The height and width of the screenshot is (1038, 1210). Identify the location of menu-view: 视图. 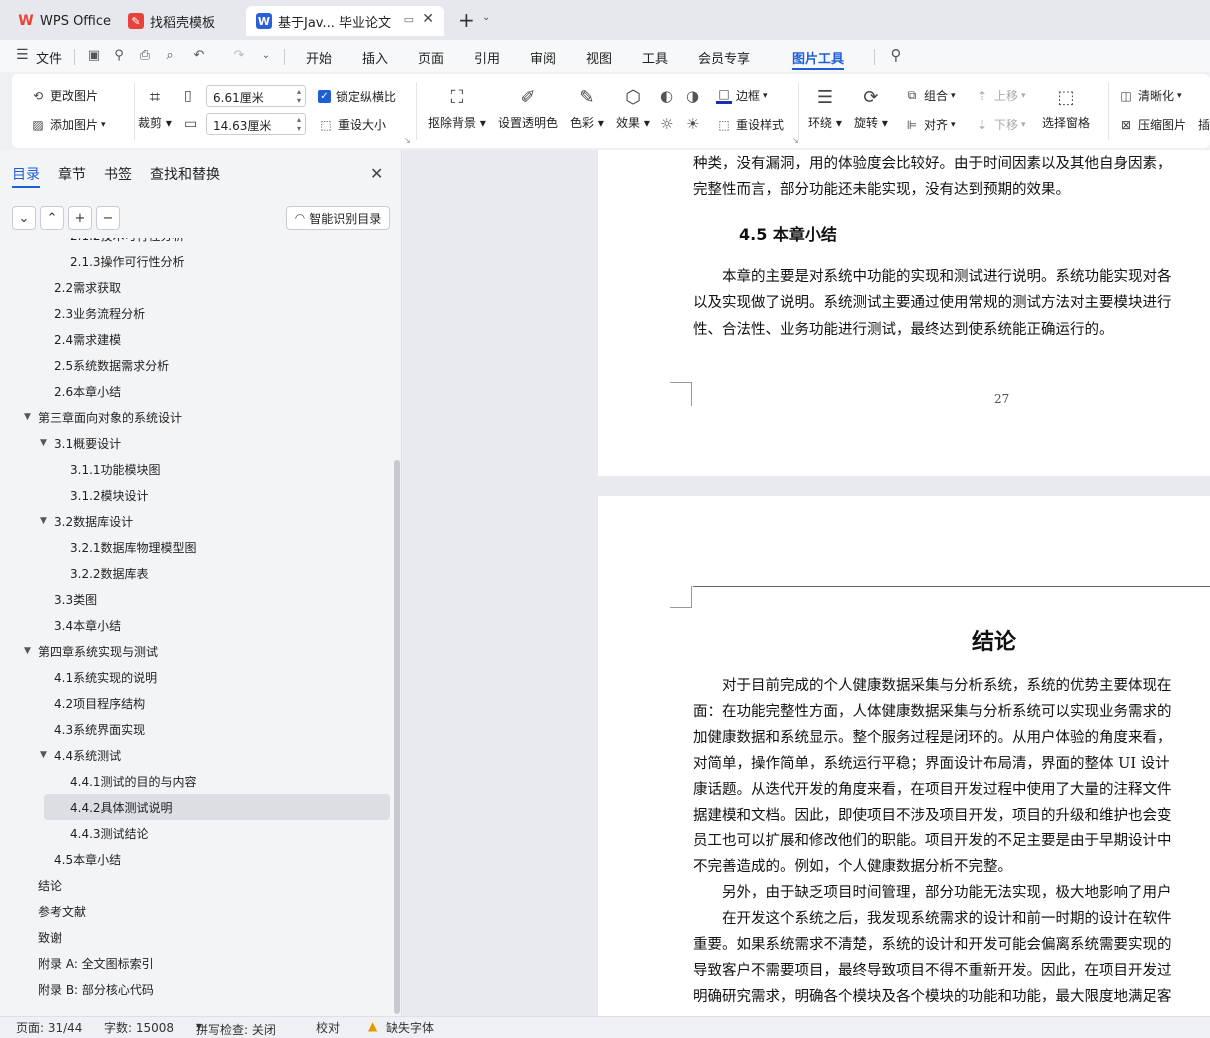
(599, 57).